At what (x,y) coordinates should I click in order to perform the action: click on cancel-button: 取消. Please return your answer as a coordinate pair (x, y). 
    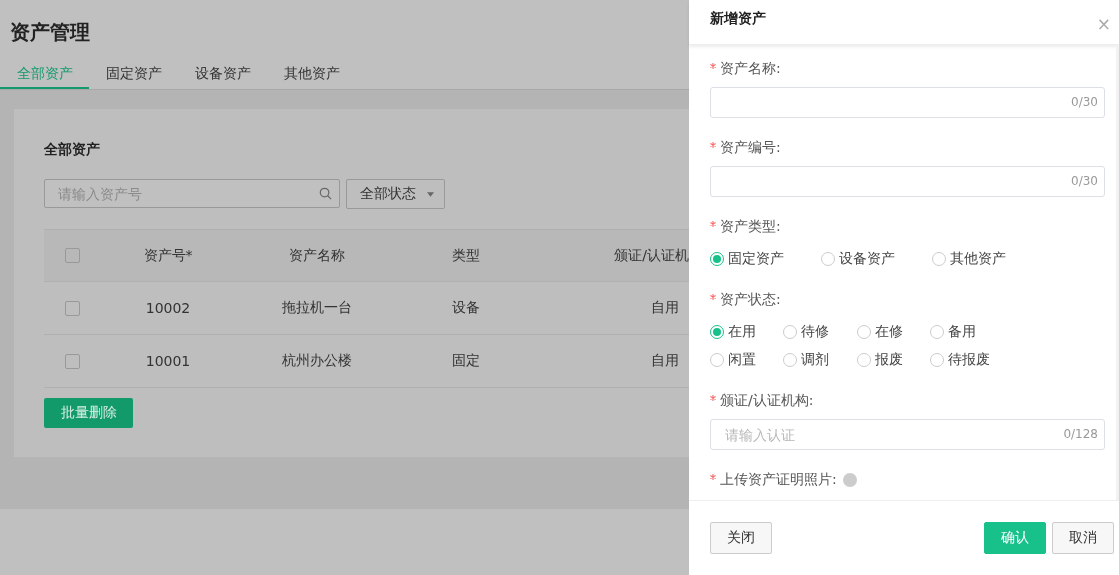
    Looking at the image, I should click on (1083, 538).